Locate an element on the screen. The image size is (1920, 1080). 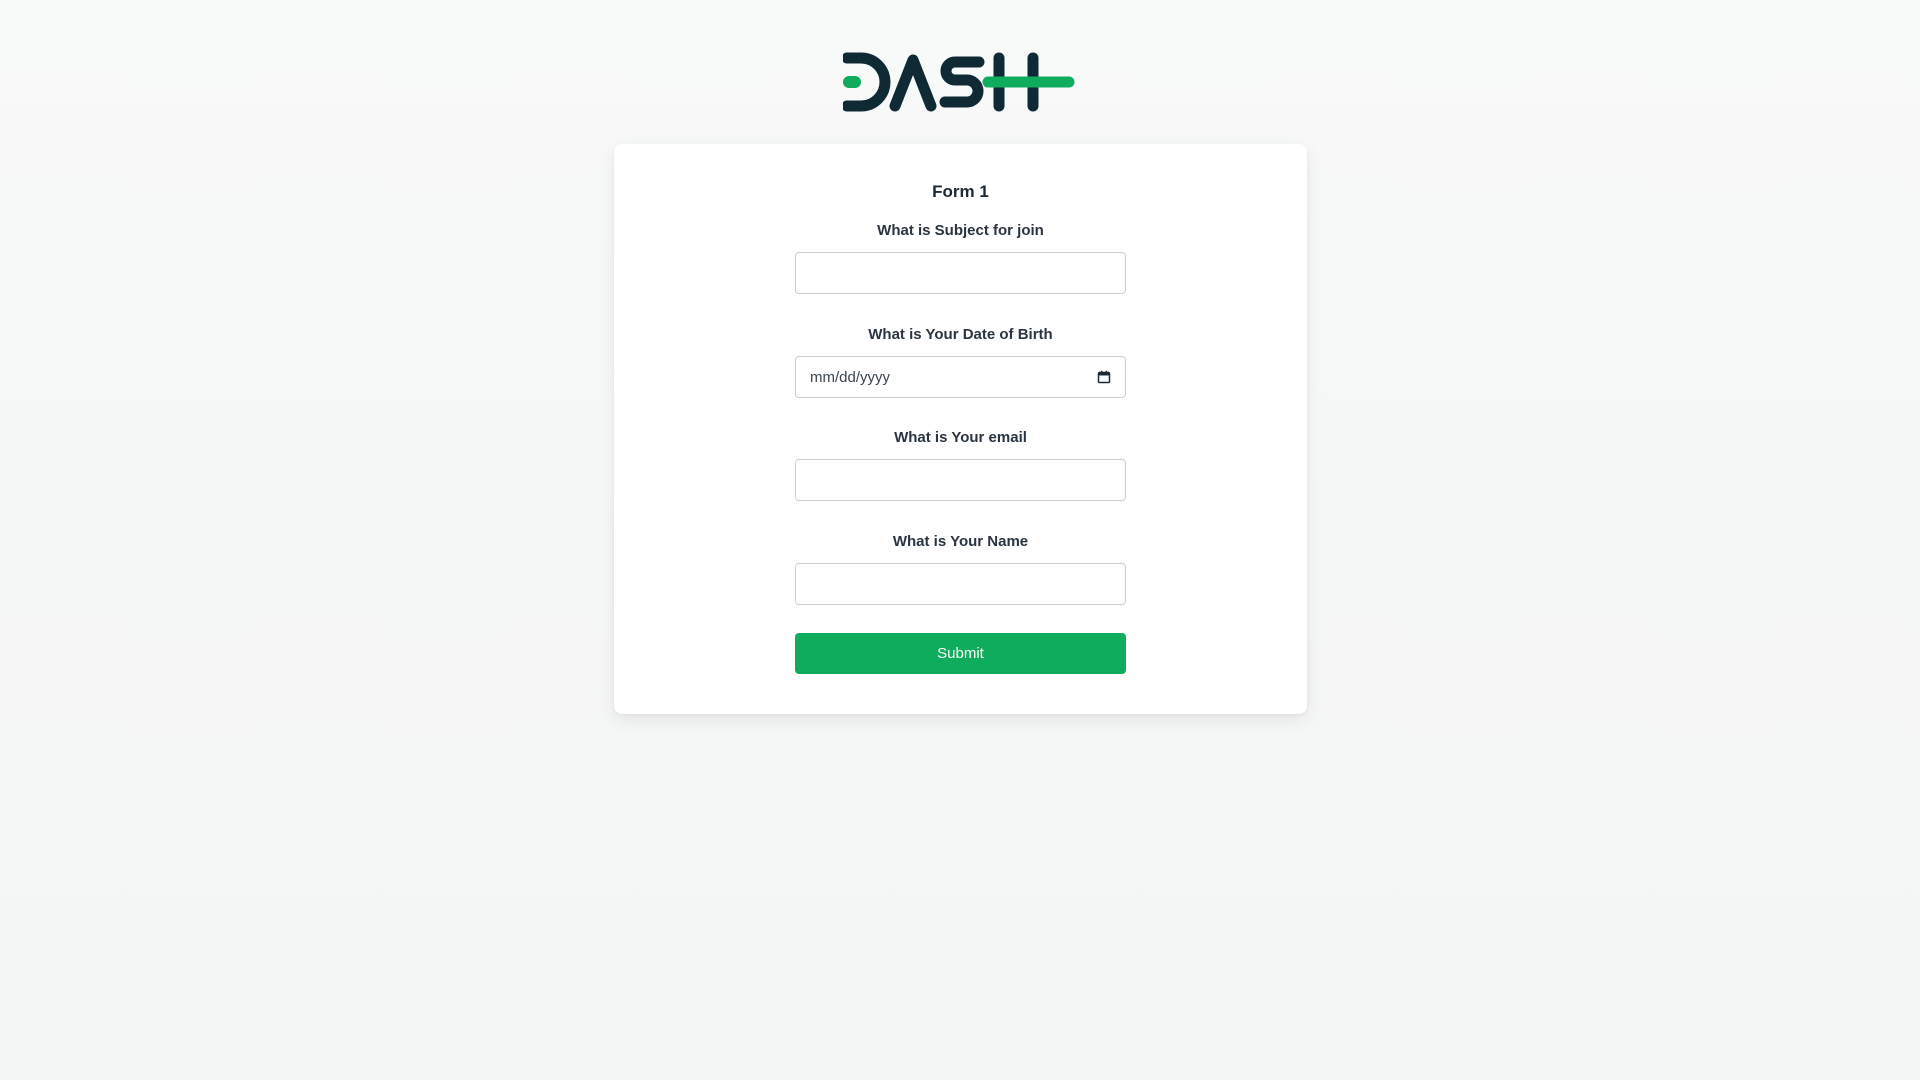
subject-label: What is Subject for join is located at coordinates (960, 230).